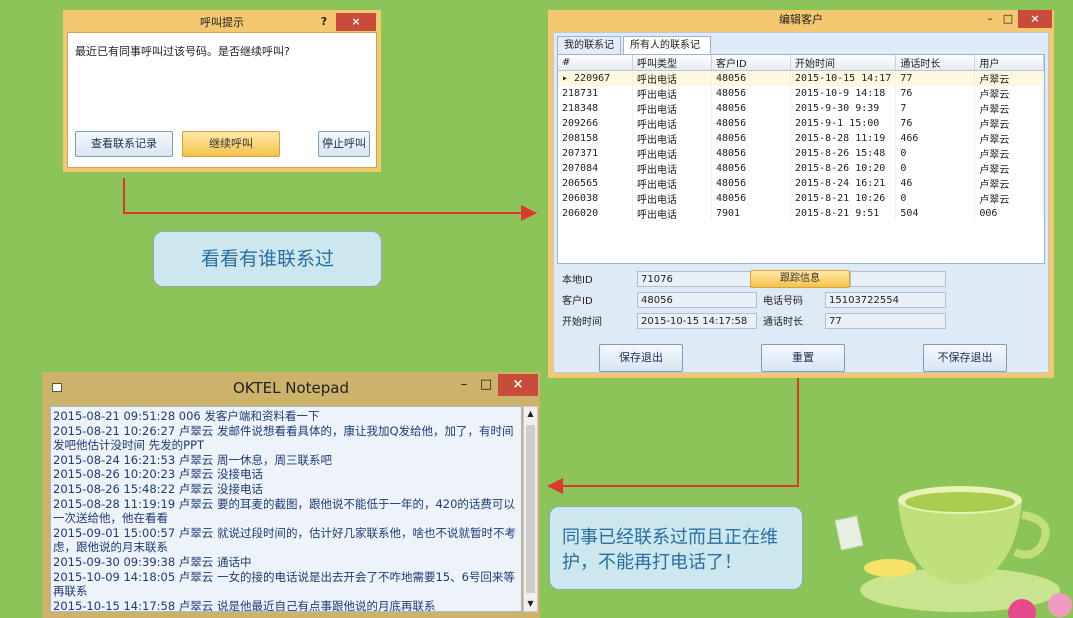 Image resolution: width=1073 pixels, height=618 pixels. What do you see at coordinates (965, 358) in the screenshot?
I see `exit-without-saving-button: 不保存退出` at bounding box center [965, 358].